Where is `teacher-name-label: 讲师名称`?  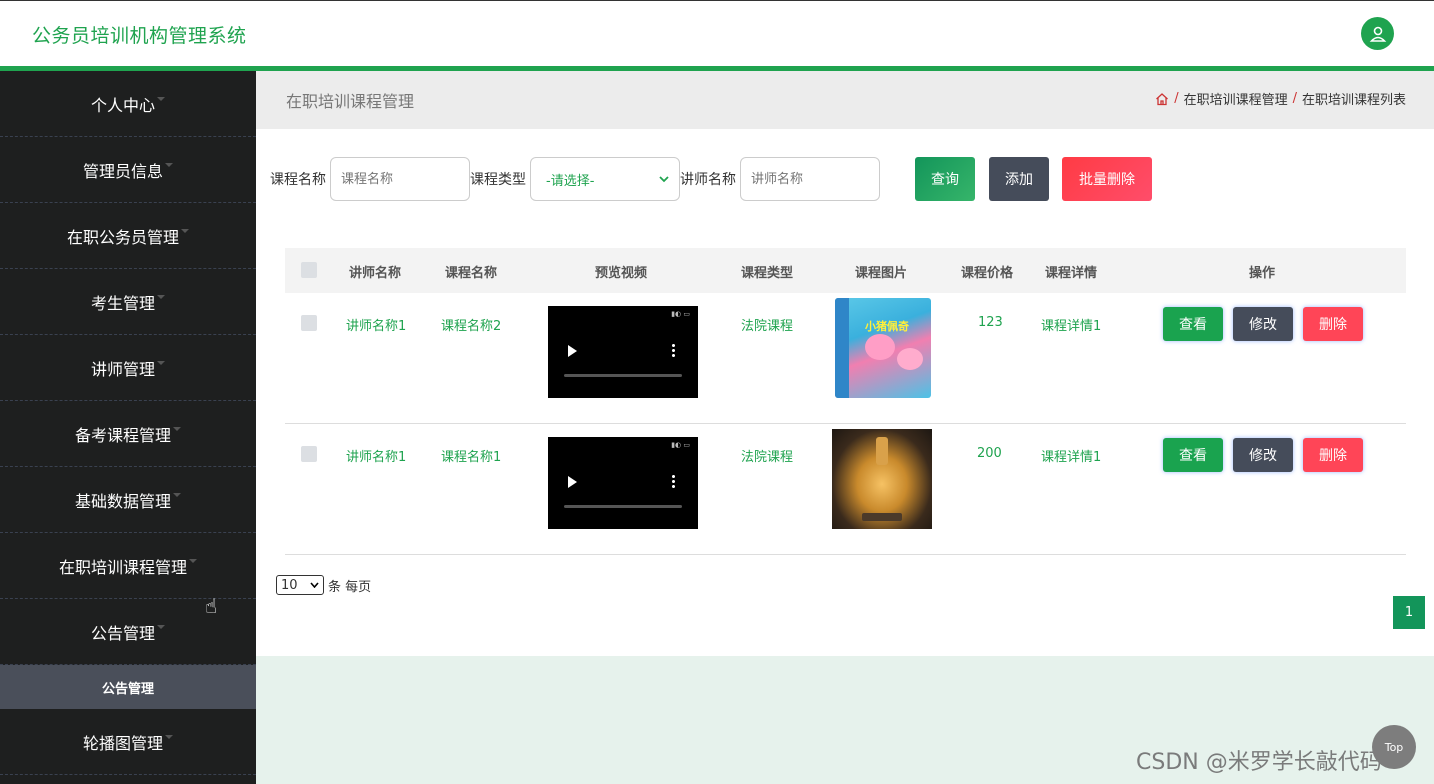 teacher-name-label: 讲师名称 is located at coordinates (708, 180).